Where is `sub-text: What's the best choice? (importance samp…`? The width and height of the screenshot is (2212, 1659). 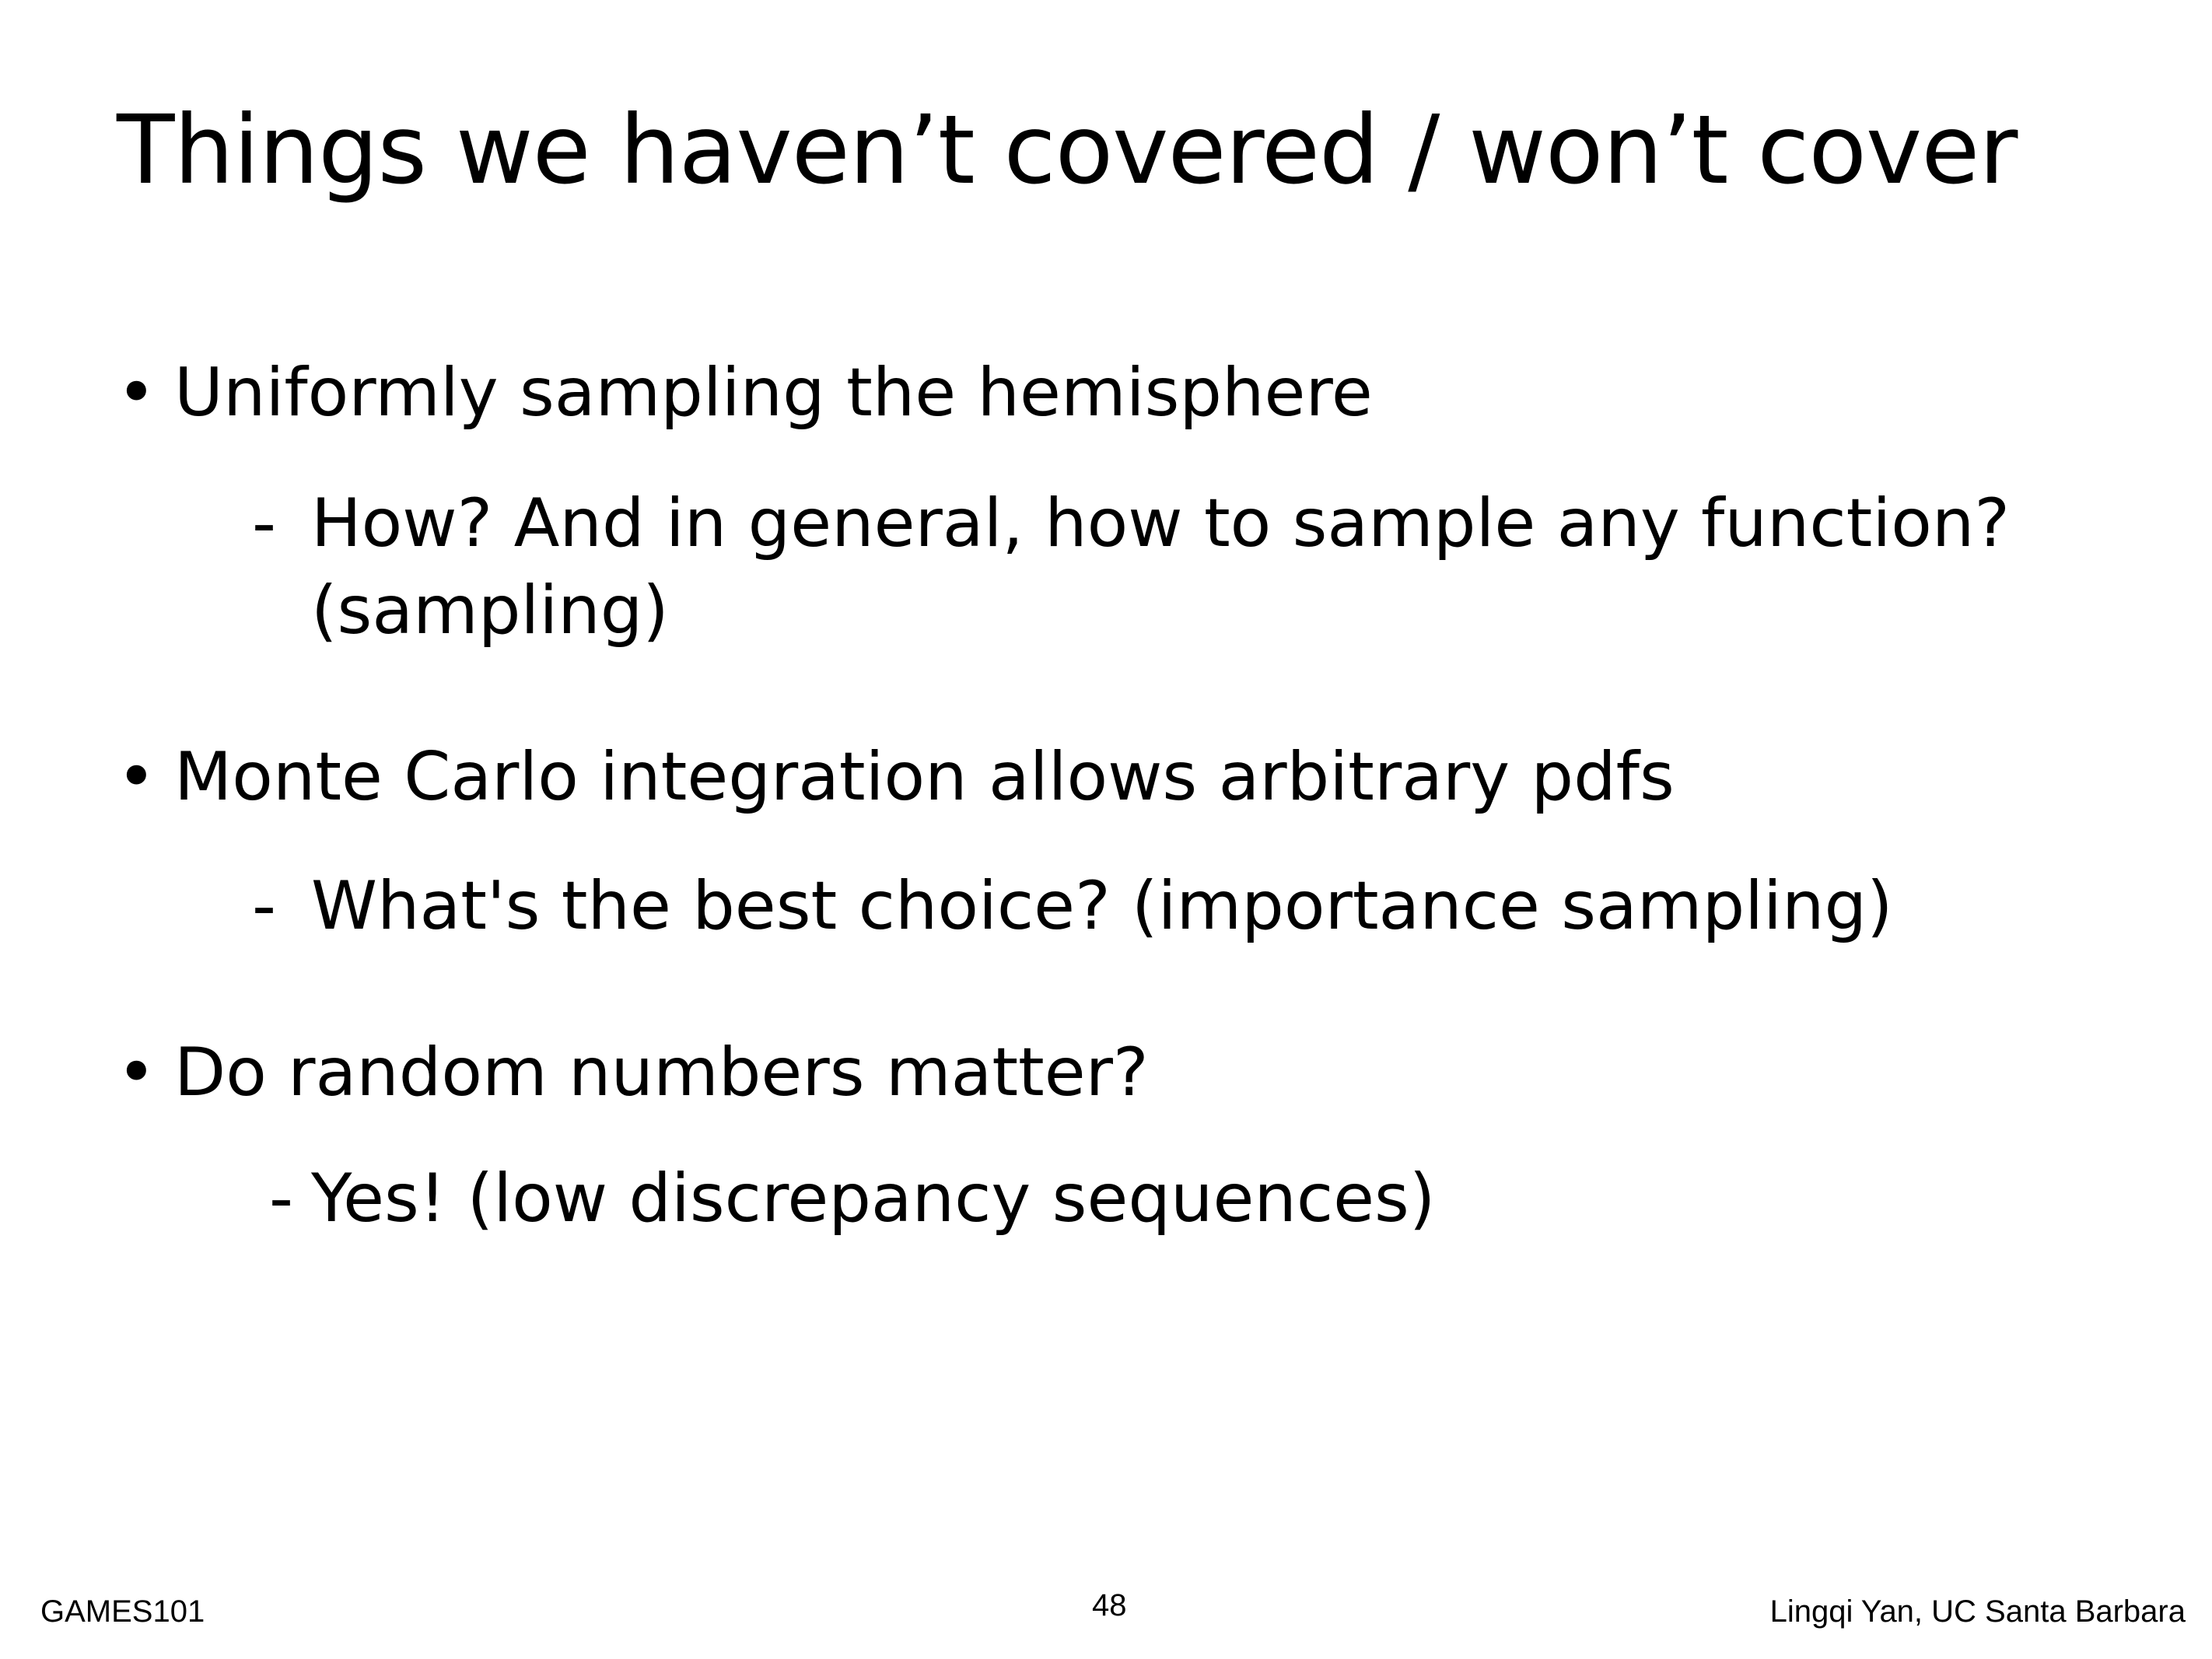
sub-text: What's the best choice? (importance samp… is located at coordinates (1102, 906).